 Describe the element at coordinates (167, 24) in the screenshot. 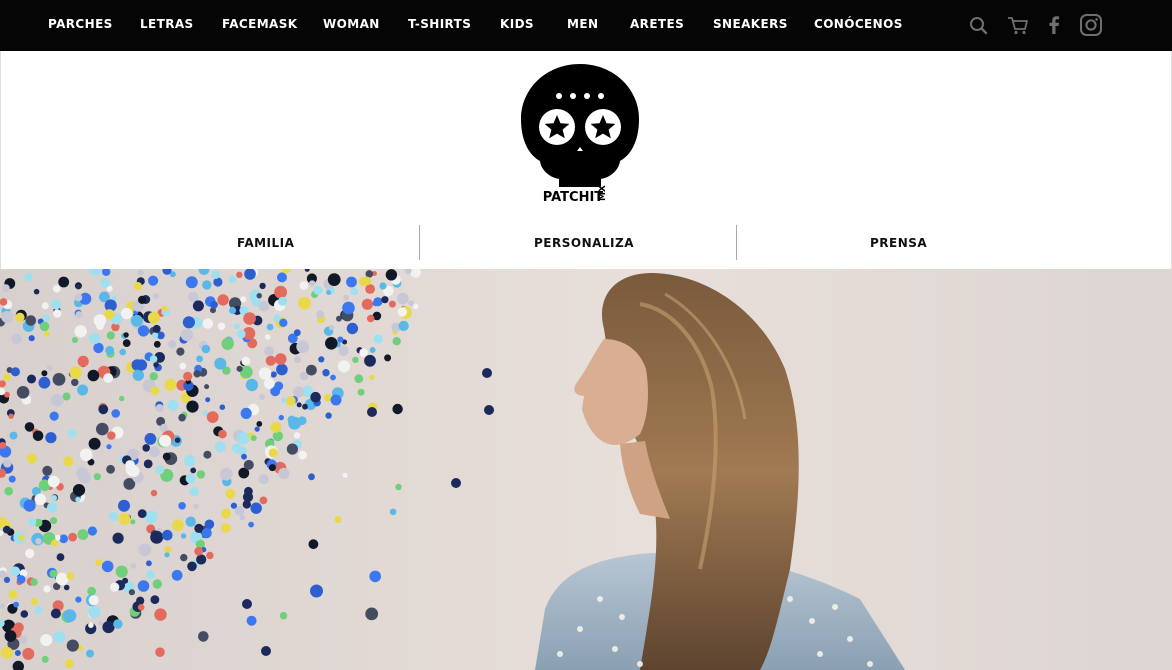

I see `nav-item-letras: LETRAS` at that location.